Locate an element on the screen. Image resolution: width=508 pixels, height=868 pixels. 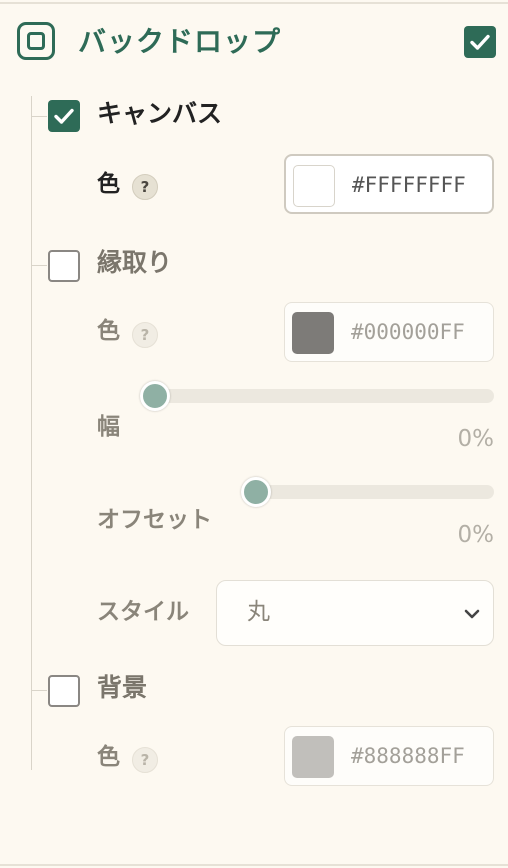
chevron-down-icon is located at coordinates (472, 614).